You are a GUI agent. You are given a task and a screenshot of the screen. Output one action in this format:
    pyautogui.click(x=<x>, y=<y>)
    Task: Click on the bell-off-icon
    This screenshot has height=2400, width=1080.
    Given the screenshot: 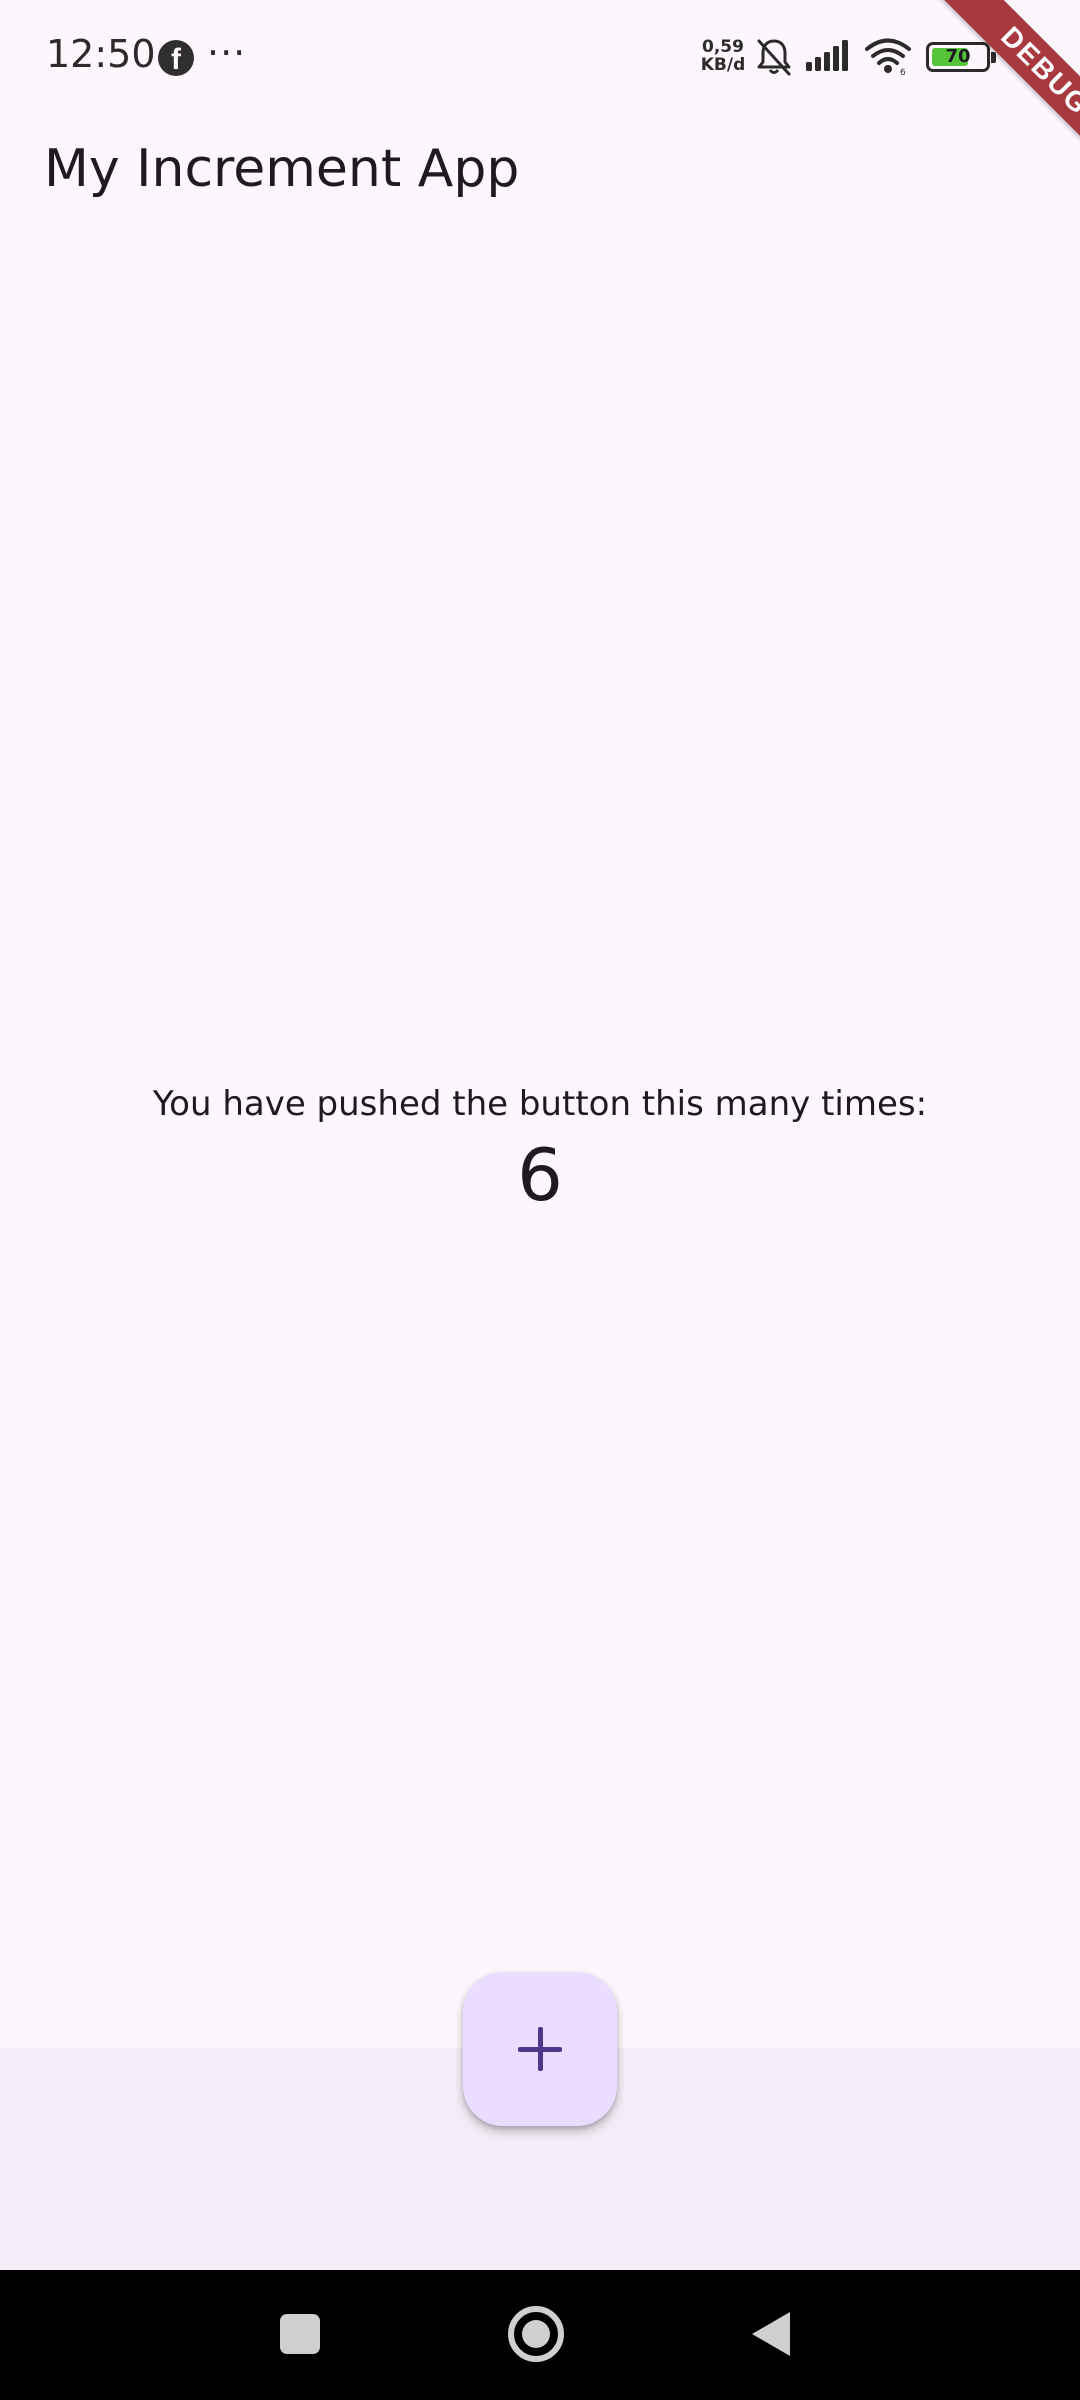 What is the action you would take?
    pyautogui.click(x=774, y=57)
    